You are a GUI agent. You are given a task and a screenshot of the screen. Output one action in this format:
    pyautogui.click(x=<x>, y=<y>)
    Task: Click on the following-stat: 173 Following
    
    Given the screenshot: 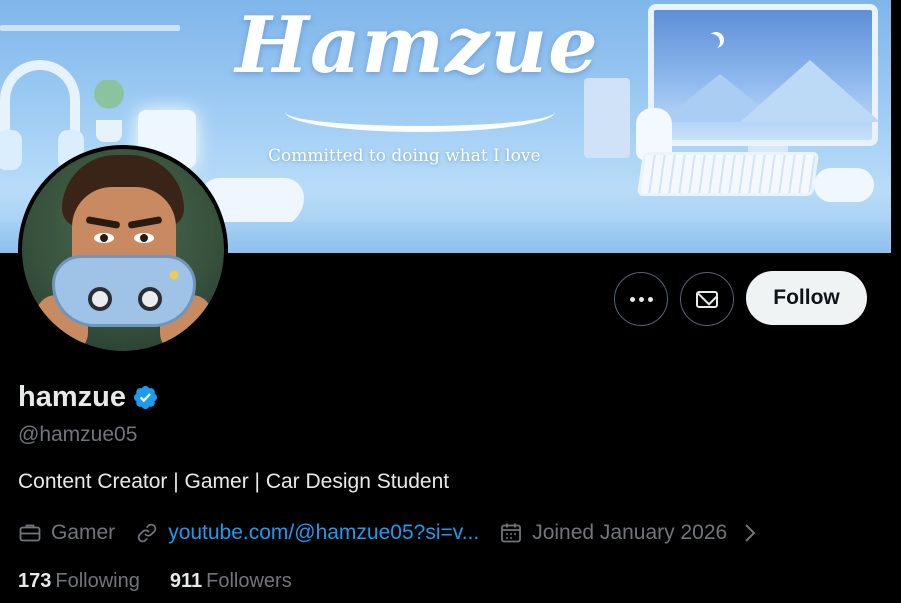 What is the action you would take?
    pyautogui.click(x=79, y=581)
    